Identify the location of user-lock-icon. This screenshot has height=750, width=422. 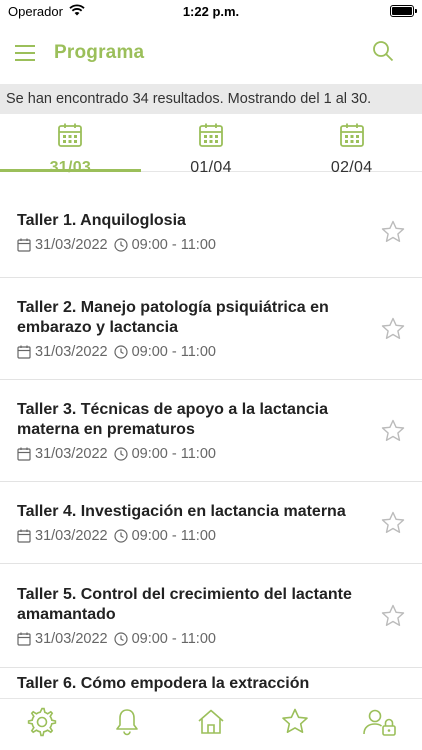
(380, 724).